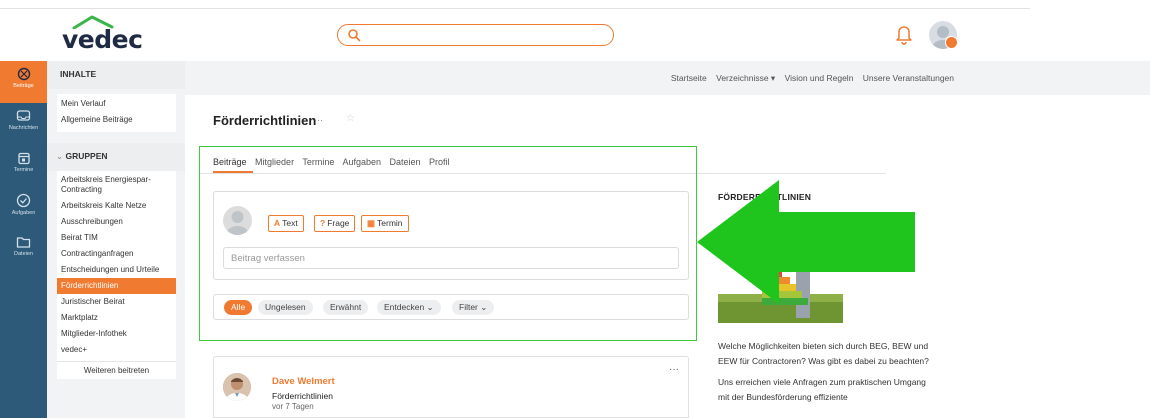 The width and height of the screenshot is (1150, 418). What do you see at coordinates (806, 242) in the screenshot?
I see `pointer-arrow-icon` at bounding box center [806, 242].